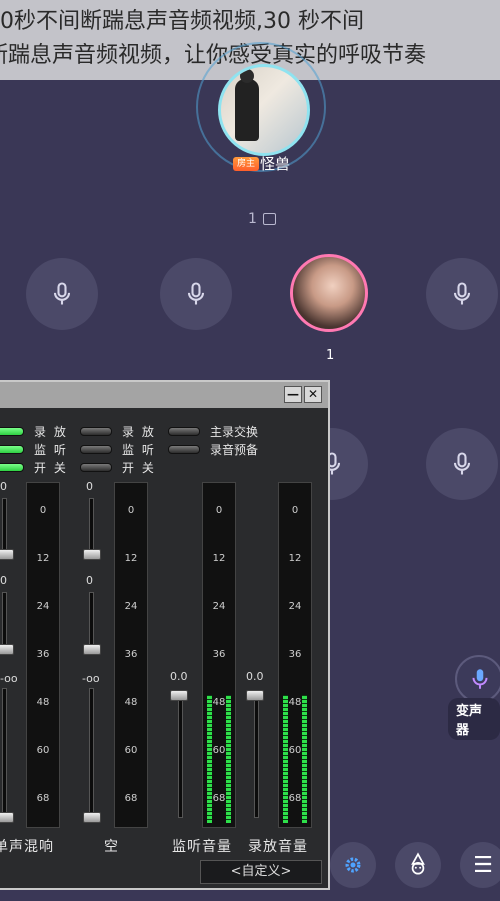 Image resolution: width=500 pixels, height=901 pixels. What do you see at coordinates (234, 450) in the screenshot?
I see `switch-label: 录音预备` at bounding box center [234, 450].